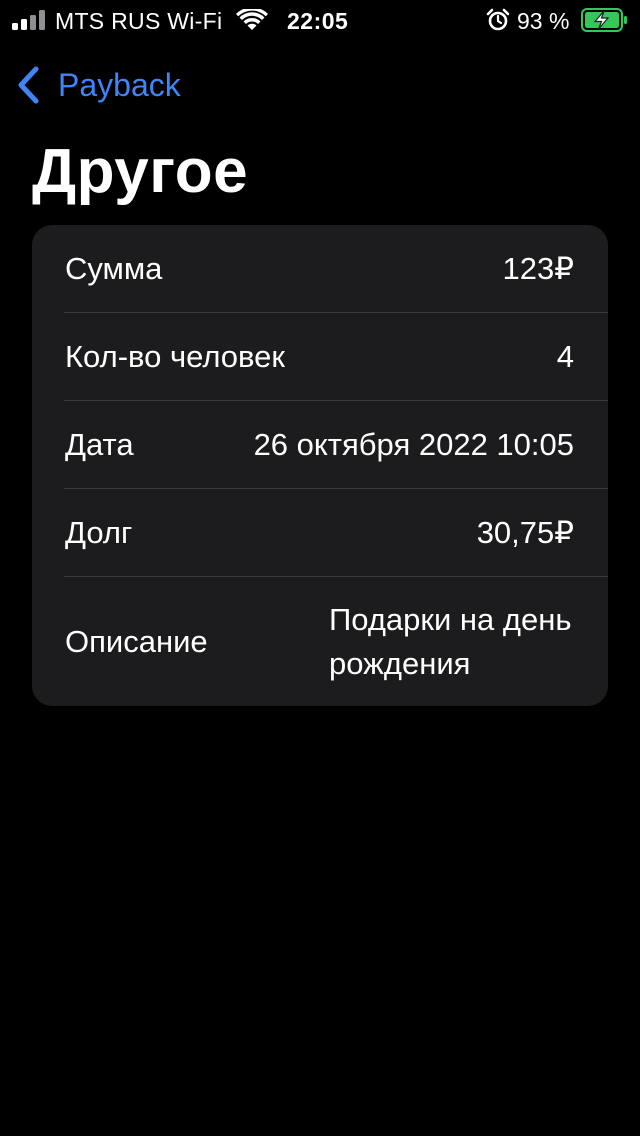  I want to click on amount-value: 123₽, so click(538, 268).